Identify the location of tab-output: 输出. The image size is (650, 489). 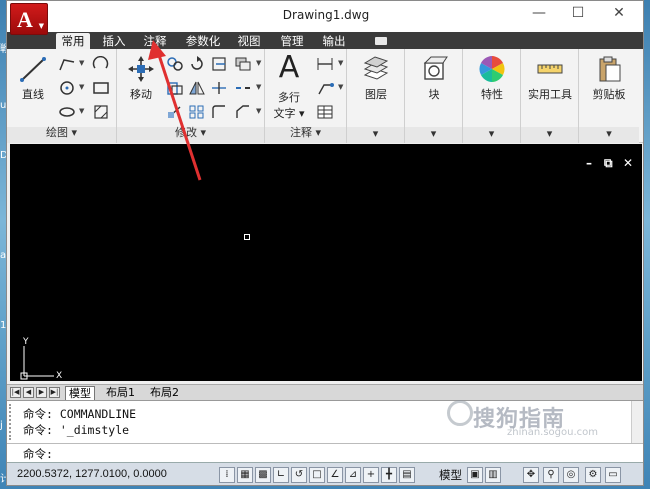
(334, 41).